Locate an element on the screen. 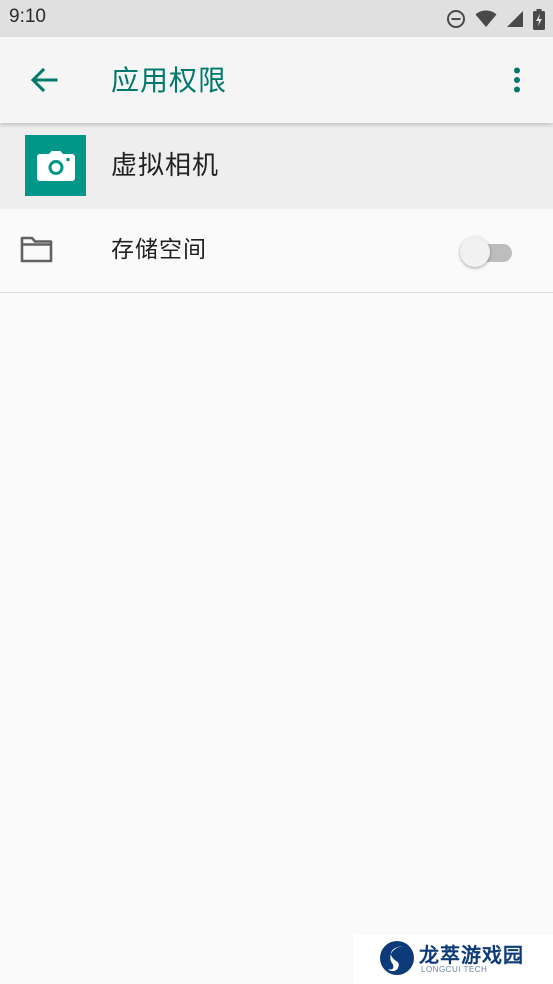 The image size is (553, 984). cellular-signal-icon is located at coordinates (515, 19).